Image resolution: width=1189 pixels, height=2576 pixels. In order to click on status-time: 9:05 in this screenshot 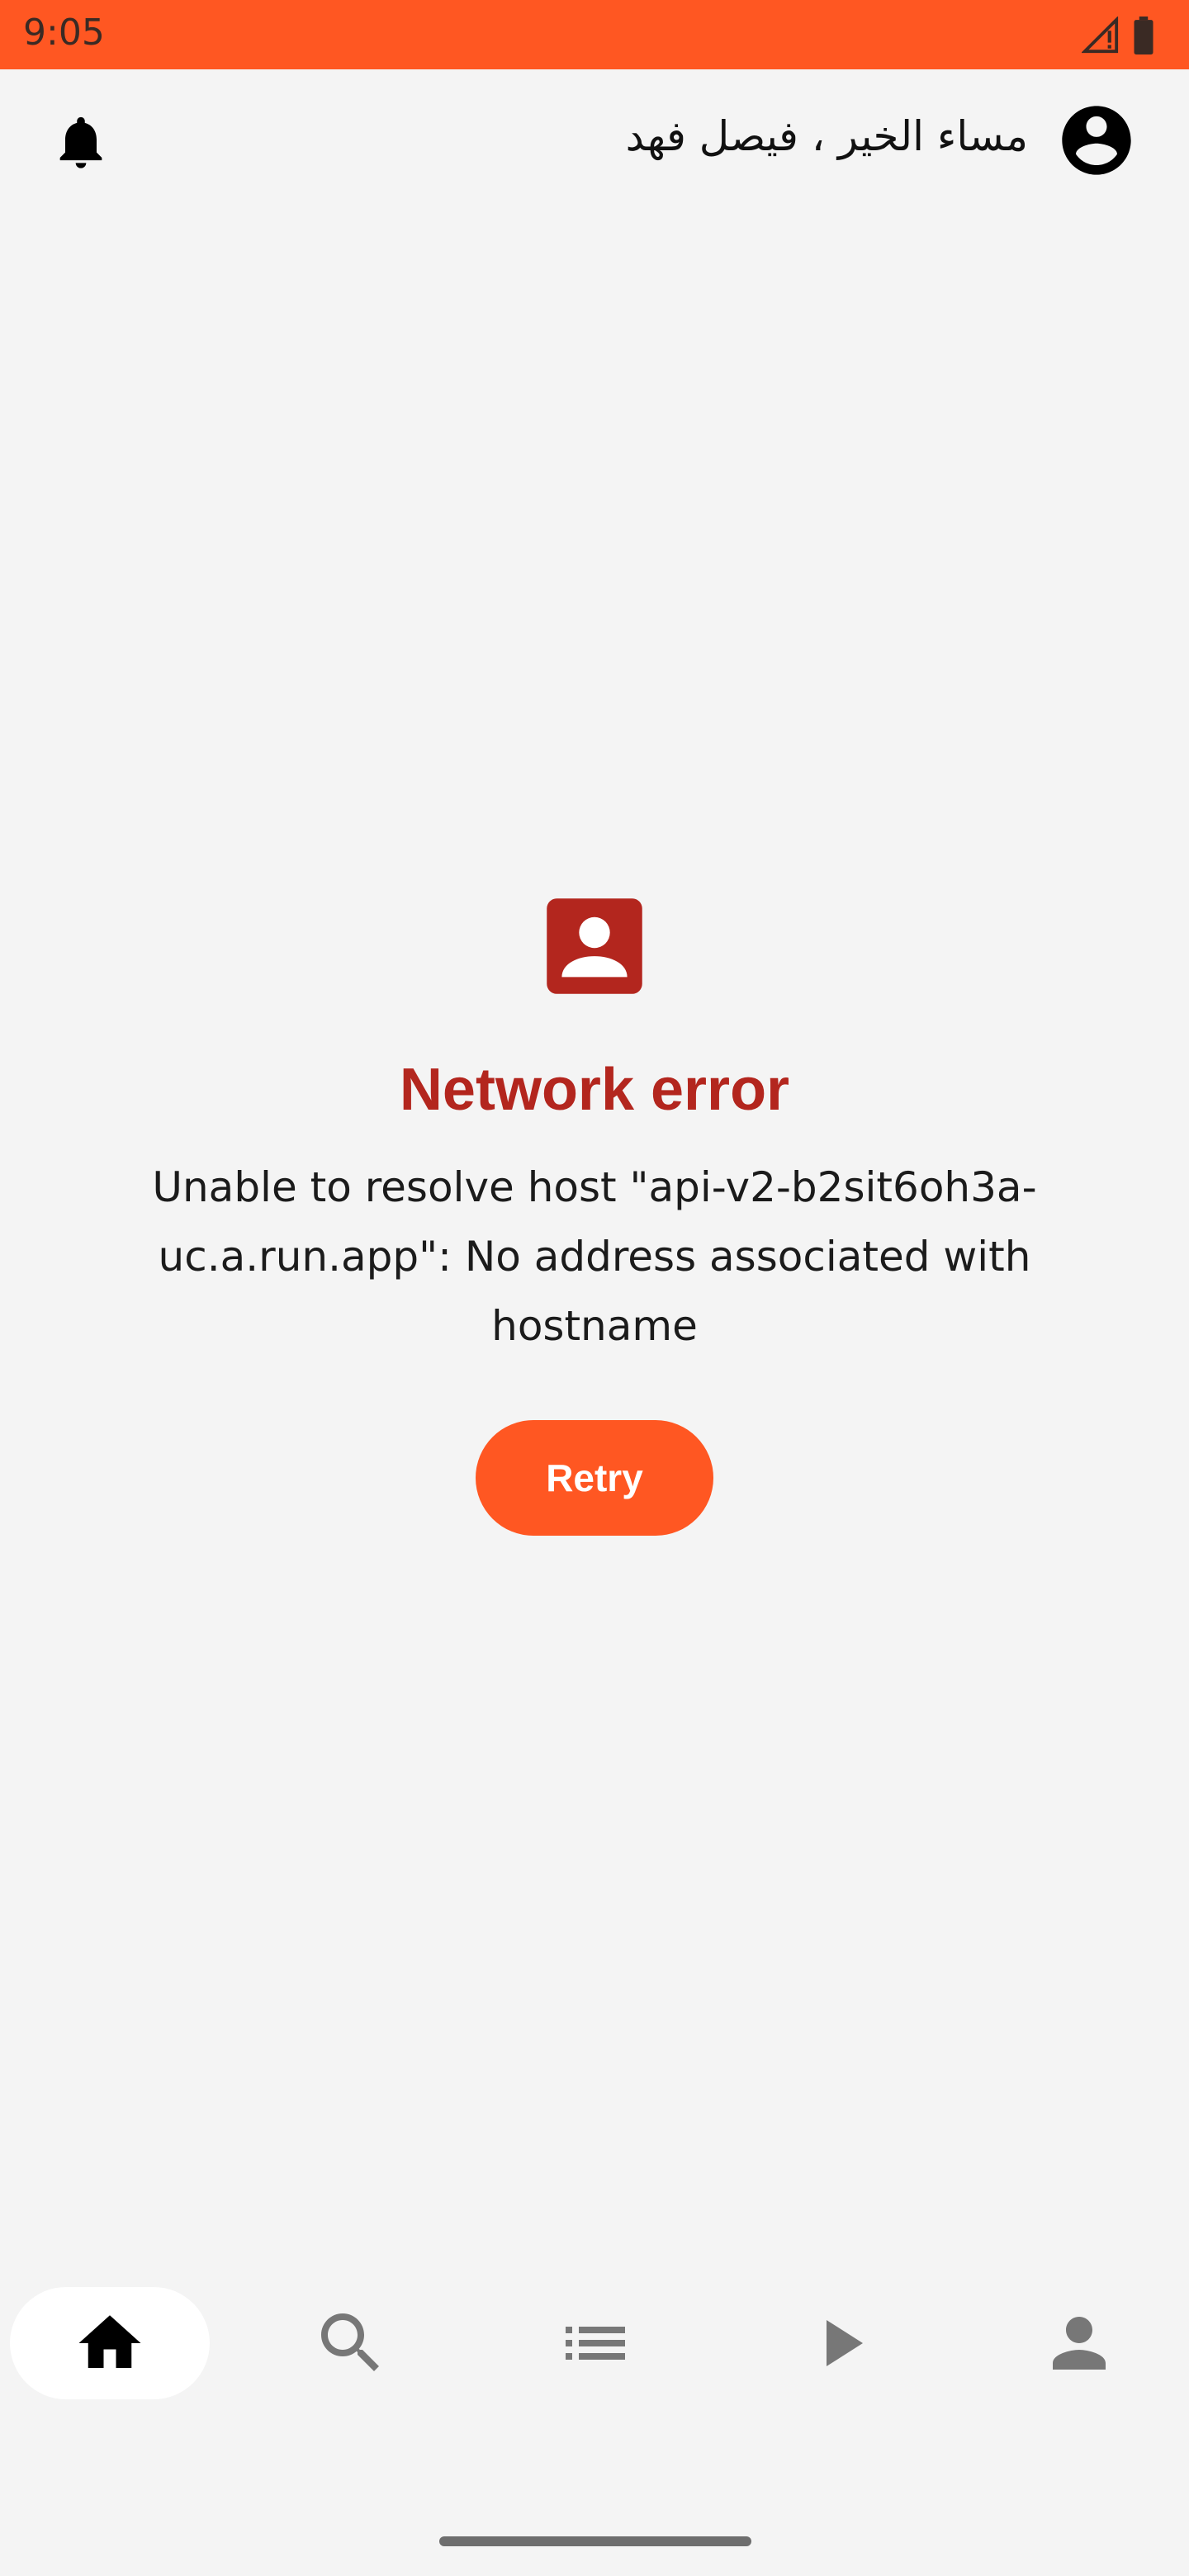, I will do `click(64, 33)`.